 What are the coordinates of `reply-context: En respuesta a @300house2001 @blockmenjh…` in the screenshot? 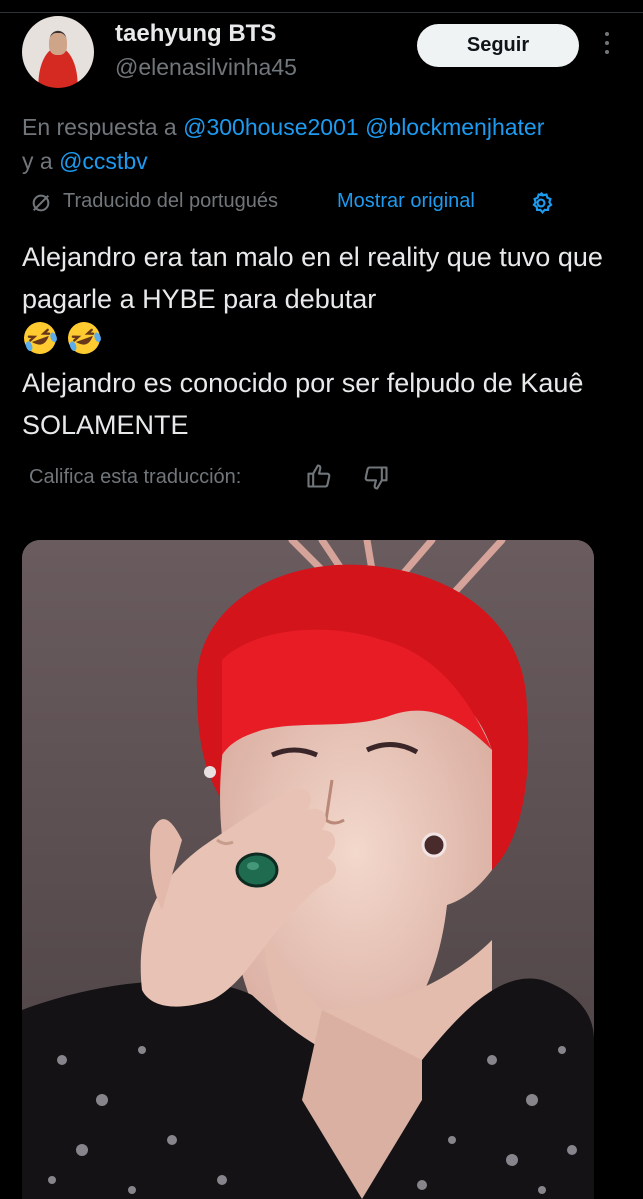 It's located at (332, 144).